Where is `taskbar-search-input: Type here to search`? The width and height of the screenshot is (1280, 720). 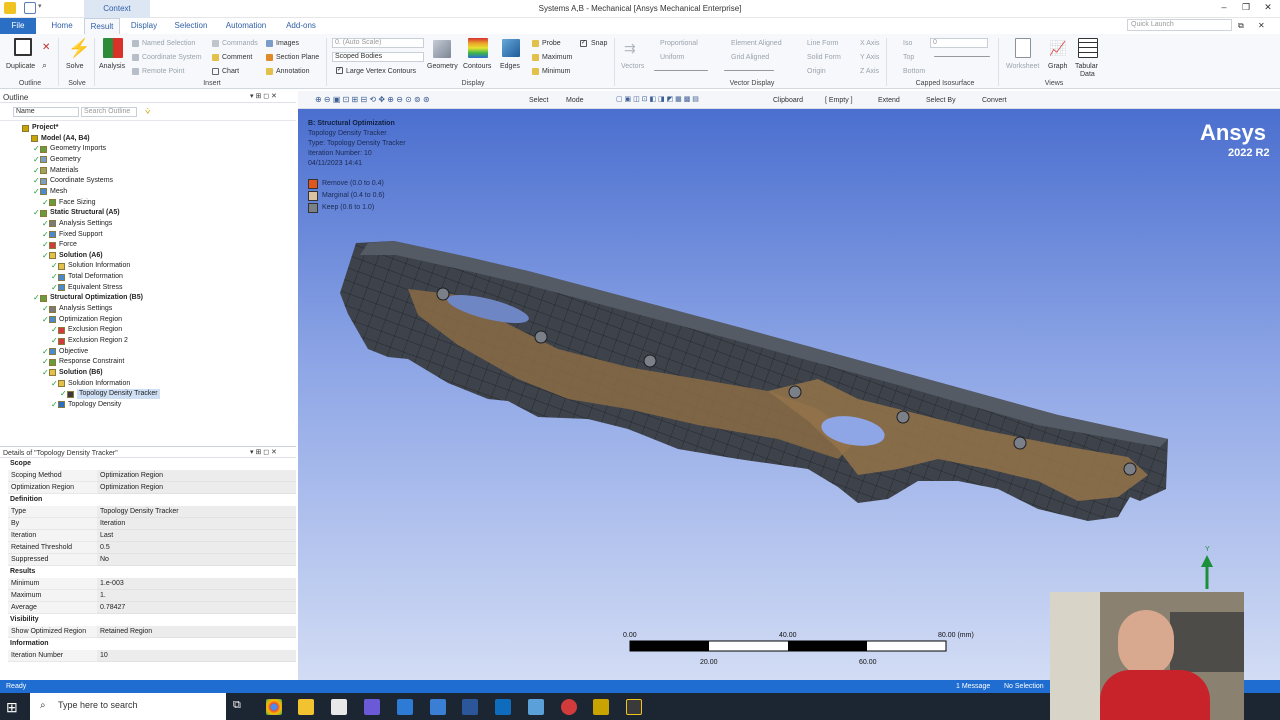 taskbar-search-input: Type here to search is located at coordinates (98, 705).